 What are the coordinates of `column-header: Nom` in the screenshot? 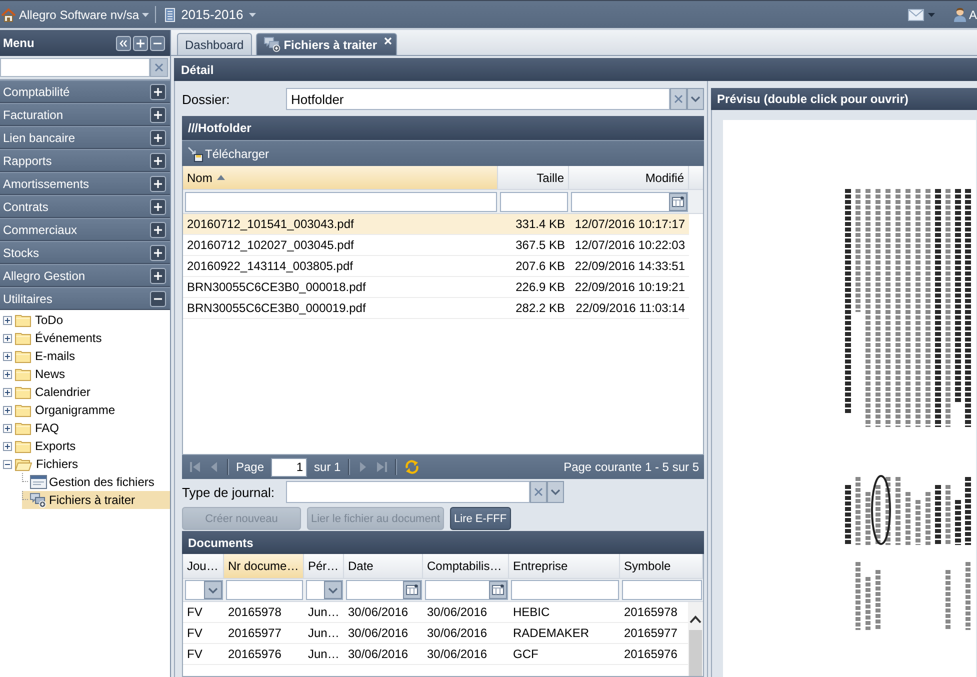 It's located at (340, 177).